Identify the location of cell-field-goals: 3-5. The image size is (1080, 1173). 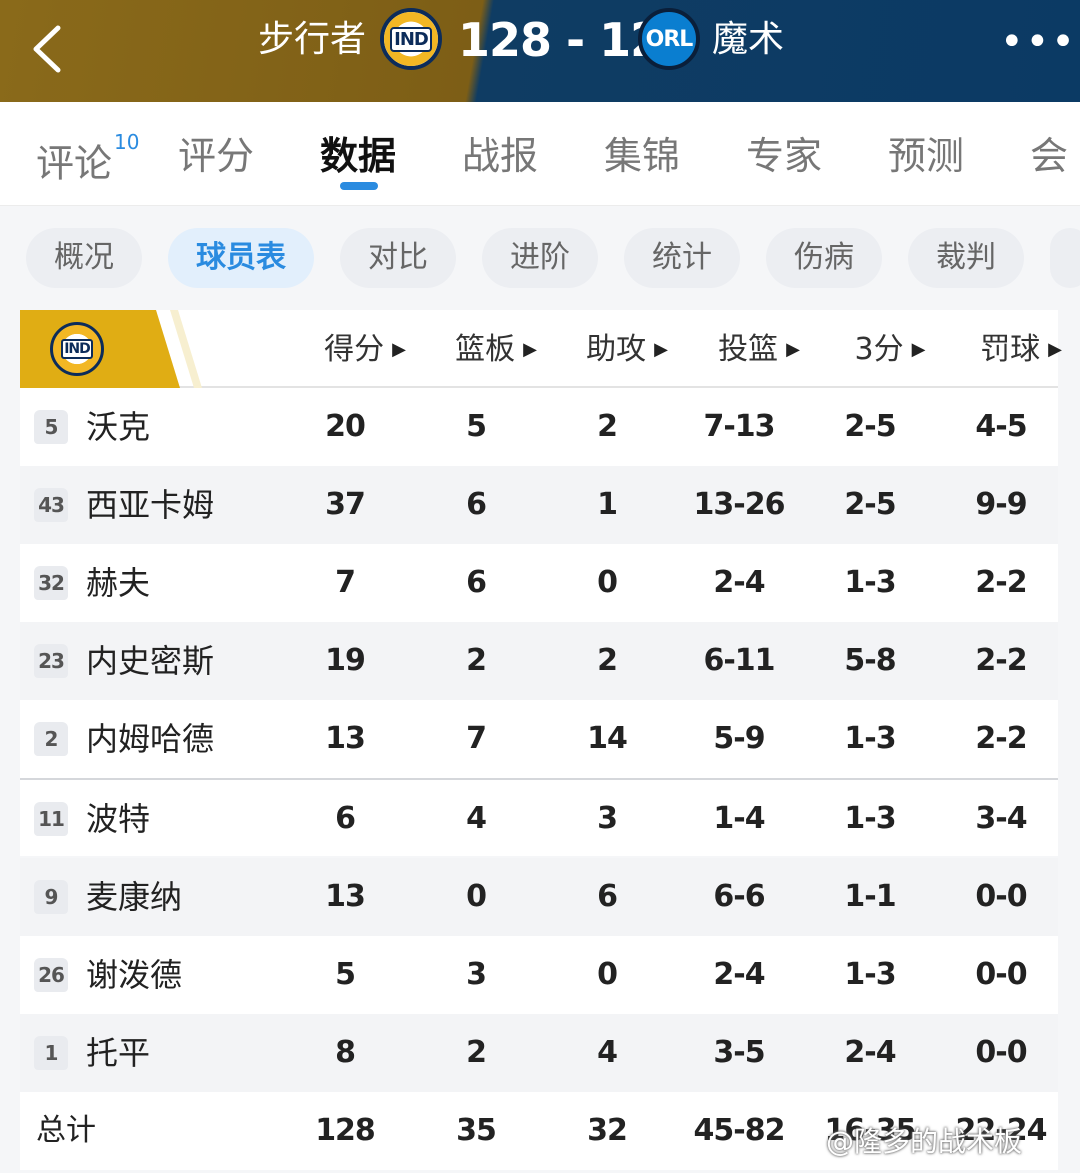
(739, 1052).